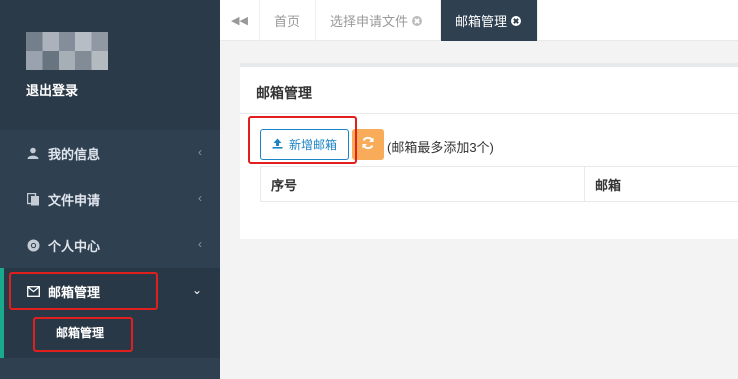 The height and width of the screenshot is (379, 738). Describe the element at coordinates (369, 21) in the screenshot. I see `tab-label: 选择申请文件` at that location.